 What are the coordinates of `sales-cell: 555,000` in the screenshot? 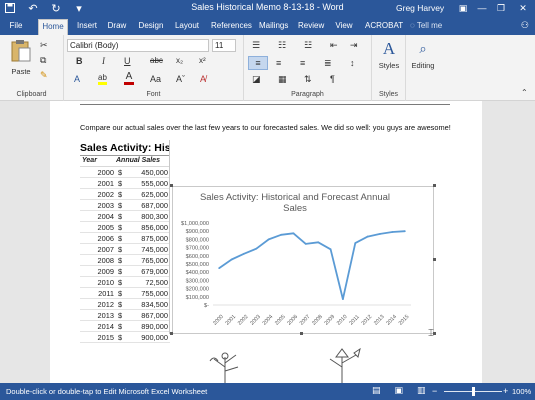 It's located at (154, 183).